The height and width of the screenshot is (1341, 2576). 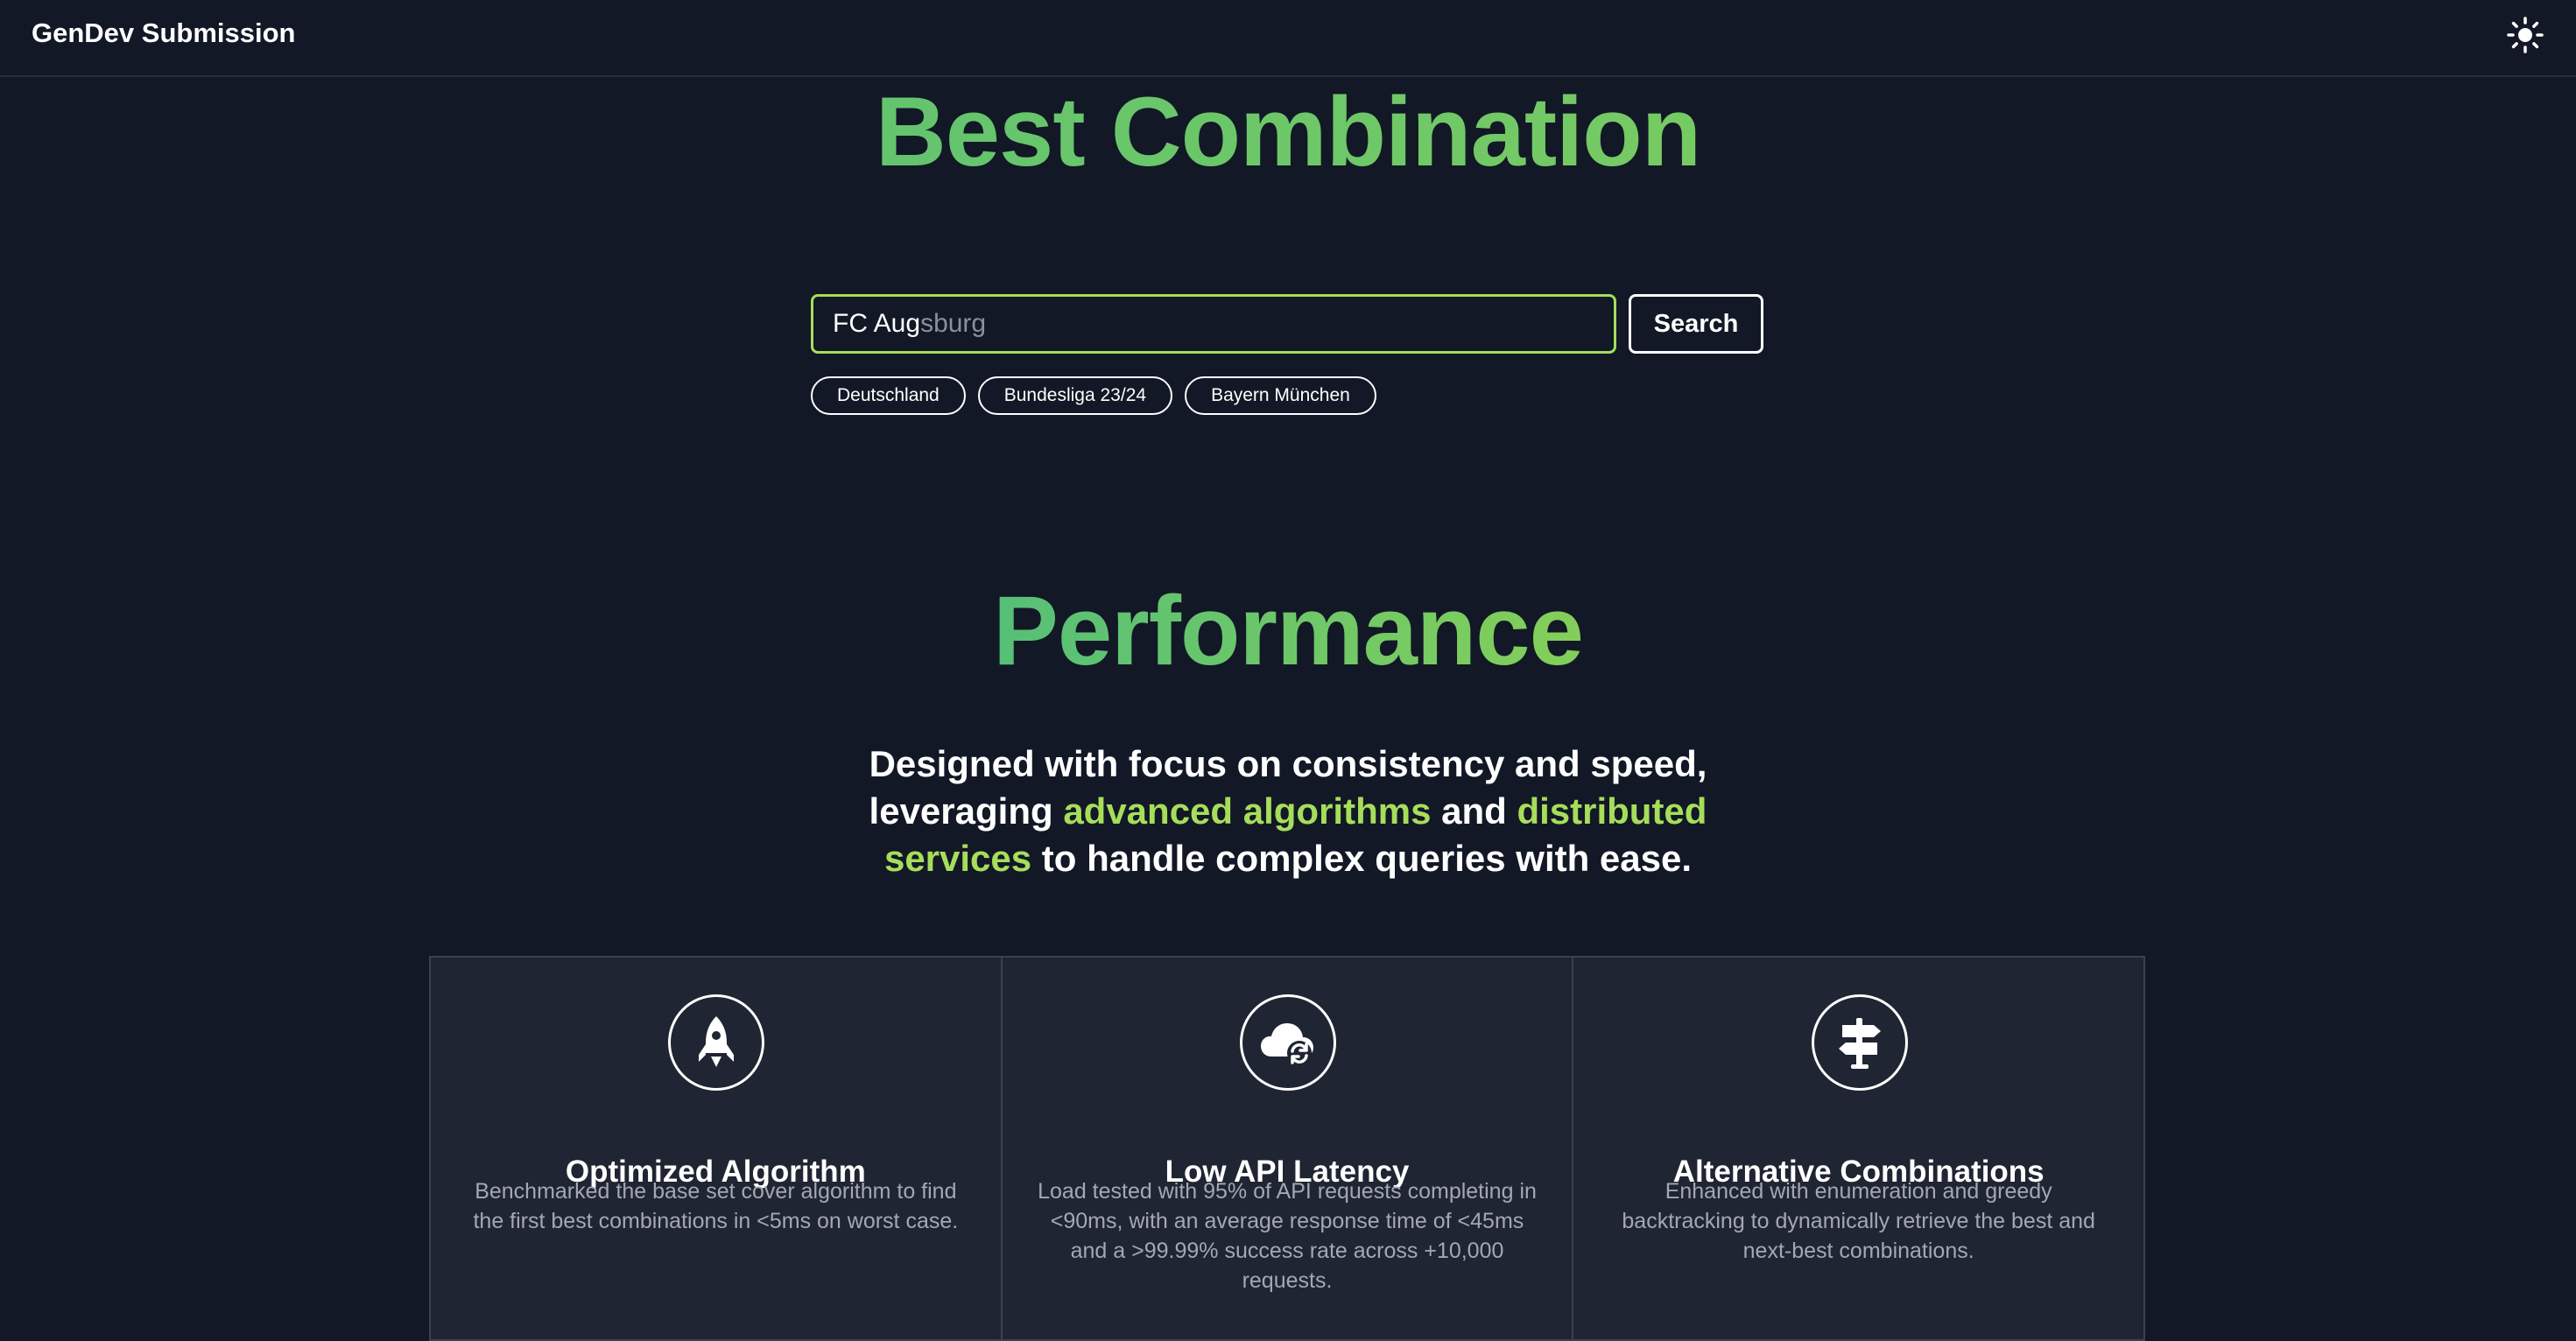 I want to click on search-field: FC Augsburg, so click(x=1213, y=324).